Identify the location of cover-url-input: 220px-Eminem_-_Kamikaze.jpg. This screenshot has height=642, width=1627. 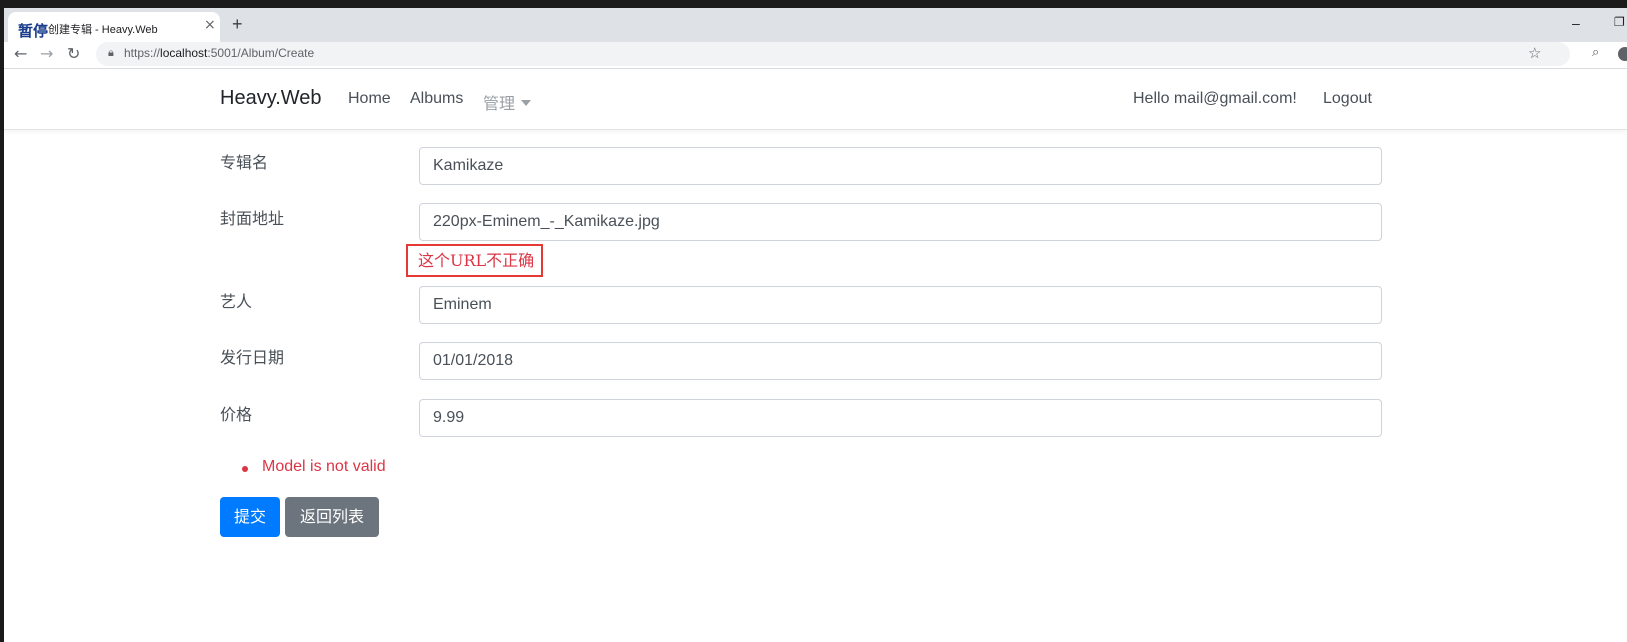
(900, 222).